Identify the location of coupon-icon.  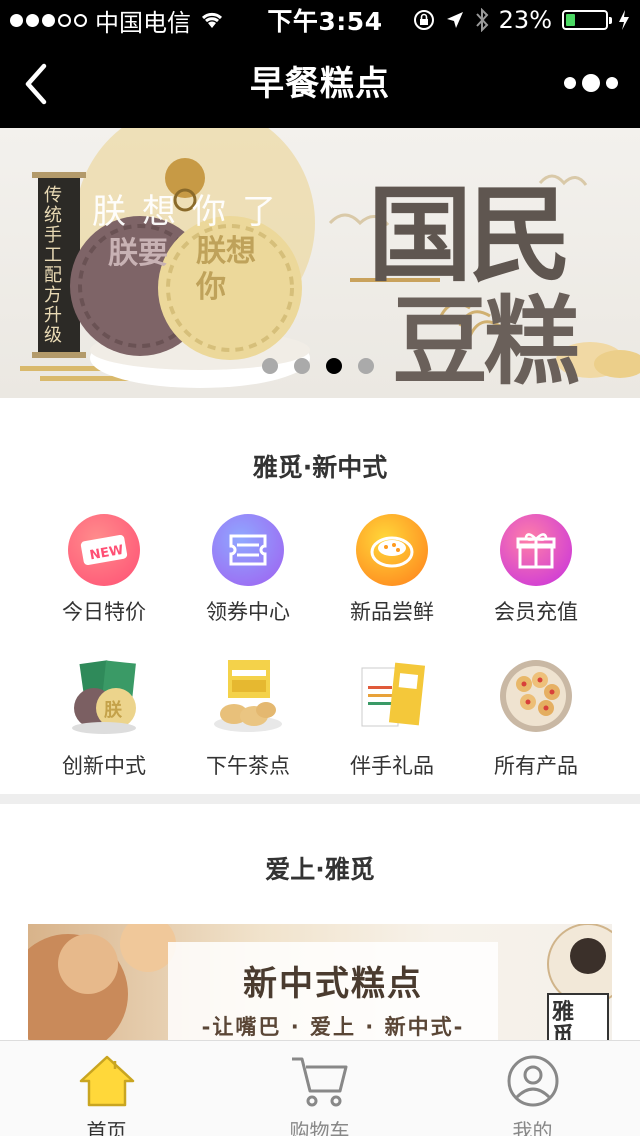
(248, 550).